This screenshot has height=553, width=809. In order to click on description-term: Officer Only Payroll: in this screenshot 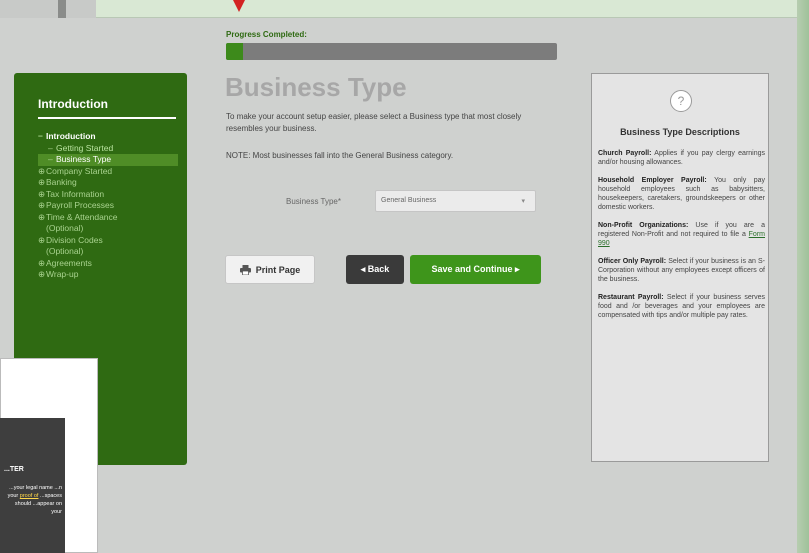, I will do `click(632, 261)`.